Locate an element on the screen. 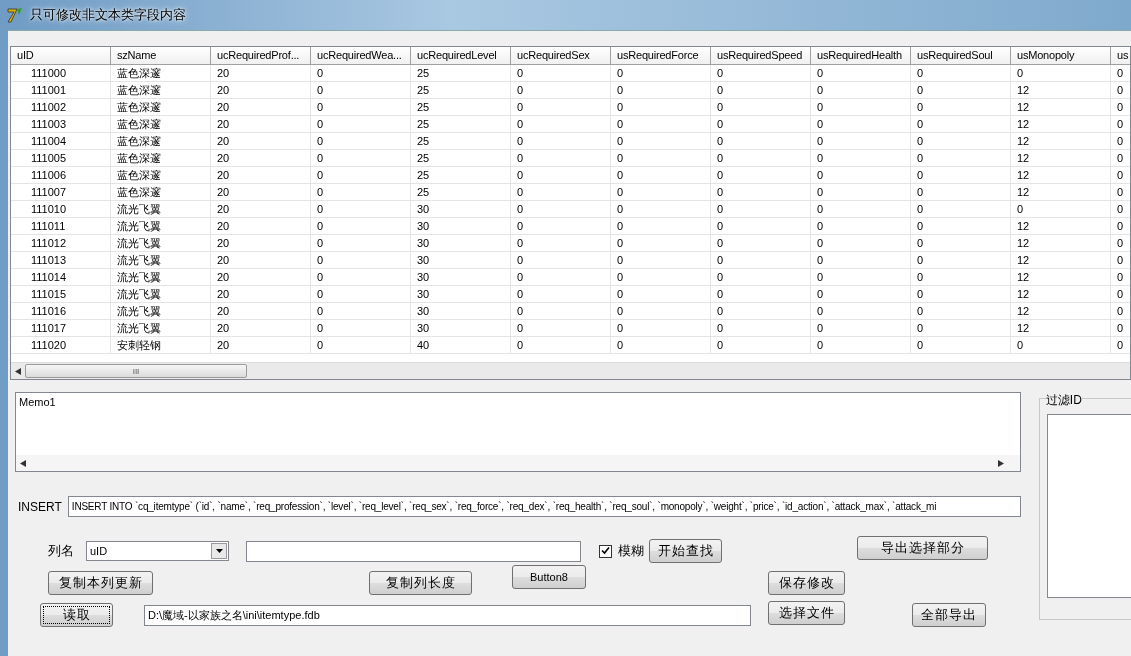 This screenshot has height=656, width=1131. choose-file-button: 选择文件 is located at coordinates (806, 613).